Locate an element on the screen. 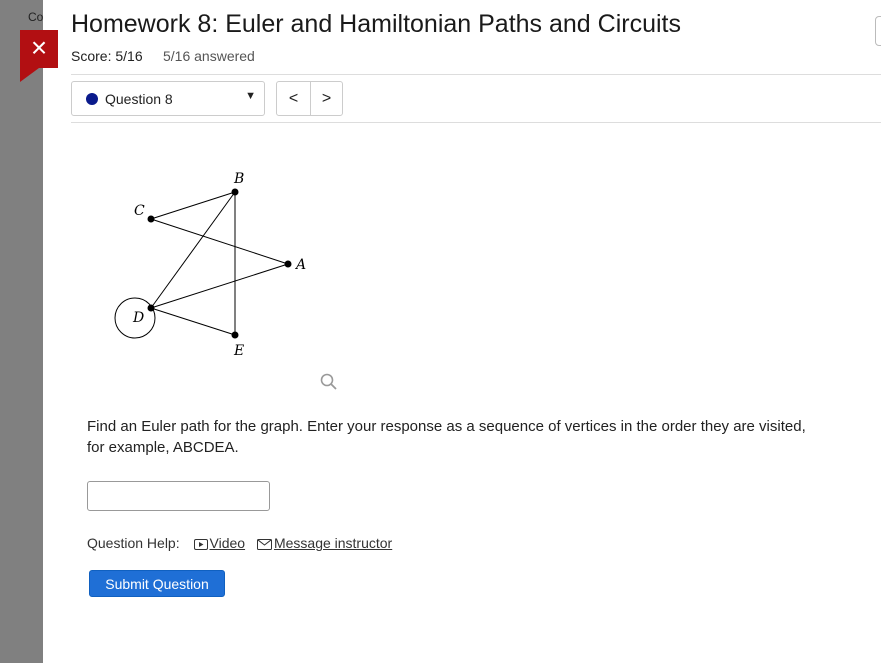 Image resolution: width=881 pixels, height=663 pixels. message-instructor-link: Message instructor is located at coordinates (324, 543).